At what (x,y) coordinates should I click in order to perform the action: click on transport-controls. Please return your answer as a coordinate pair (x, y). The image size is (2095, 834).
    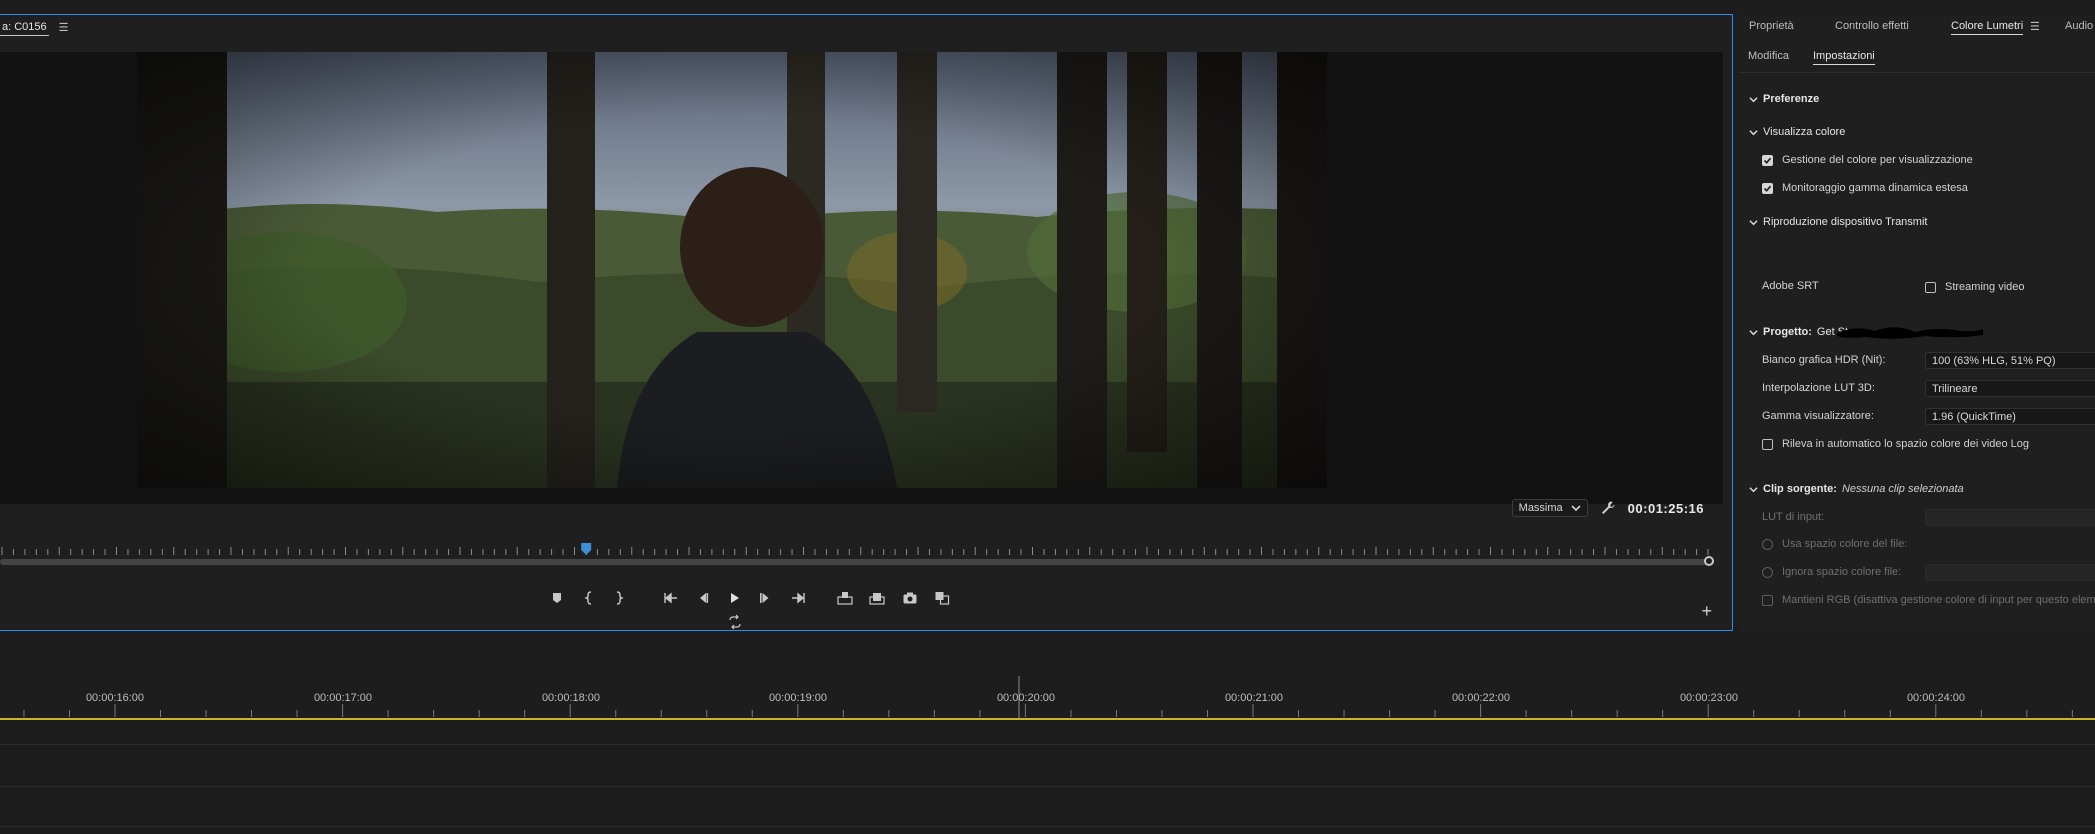
    Looking at the image, I should click on (861, 608).